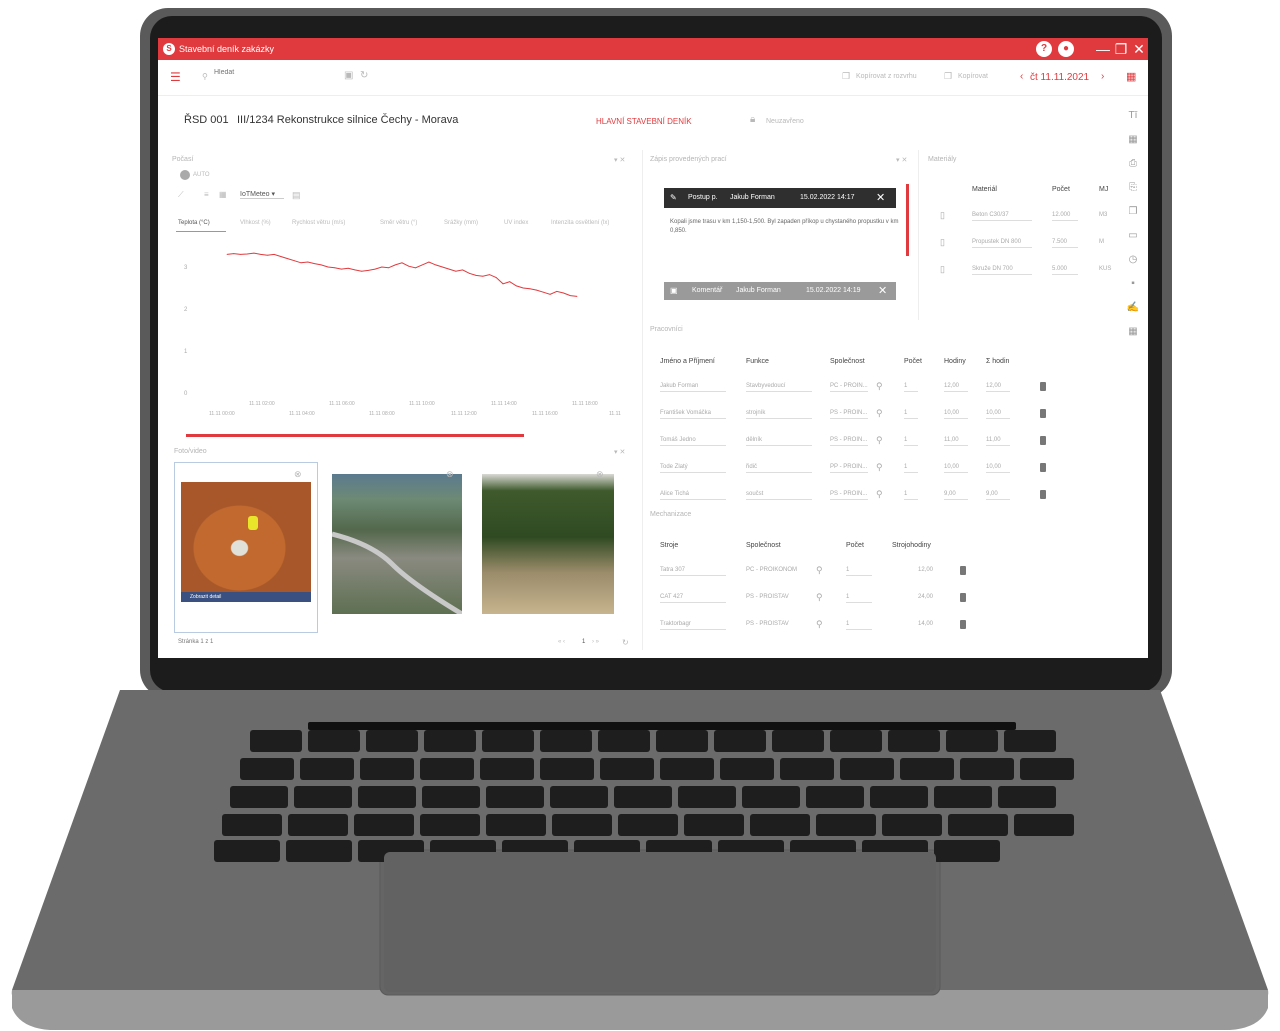 Image resolution: width=1280 pixels, height=1031 pixels. I want to click on notes-panel-controls: ▾ ✕, so click(901, 160).